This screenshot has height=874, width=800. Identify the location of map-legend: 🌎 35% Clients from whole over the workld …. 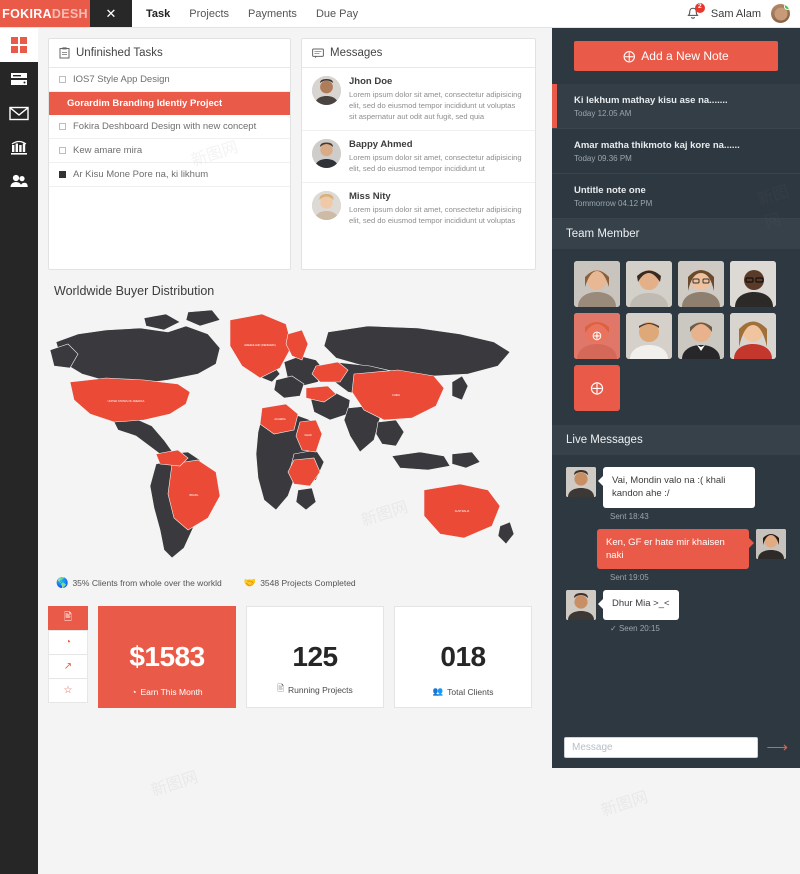
(292, 583).